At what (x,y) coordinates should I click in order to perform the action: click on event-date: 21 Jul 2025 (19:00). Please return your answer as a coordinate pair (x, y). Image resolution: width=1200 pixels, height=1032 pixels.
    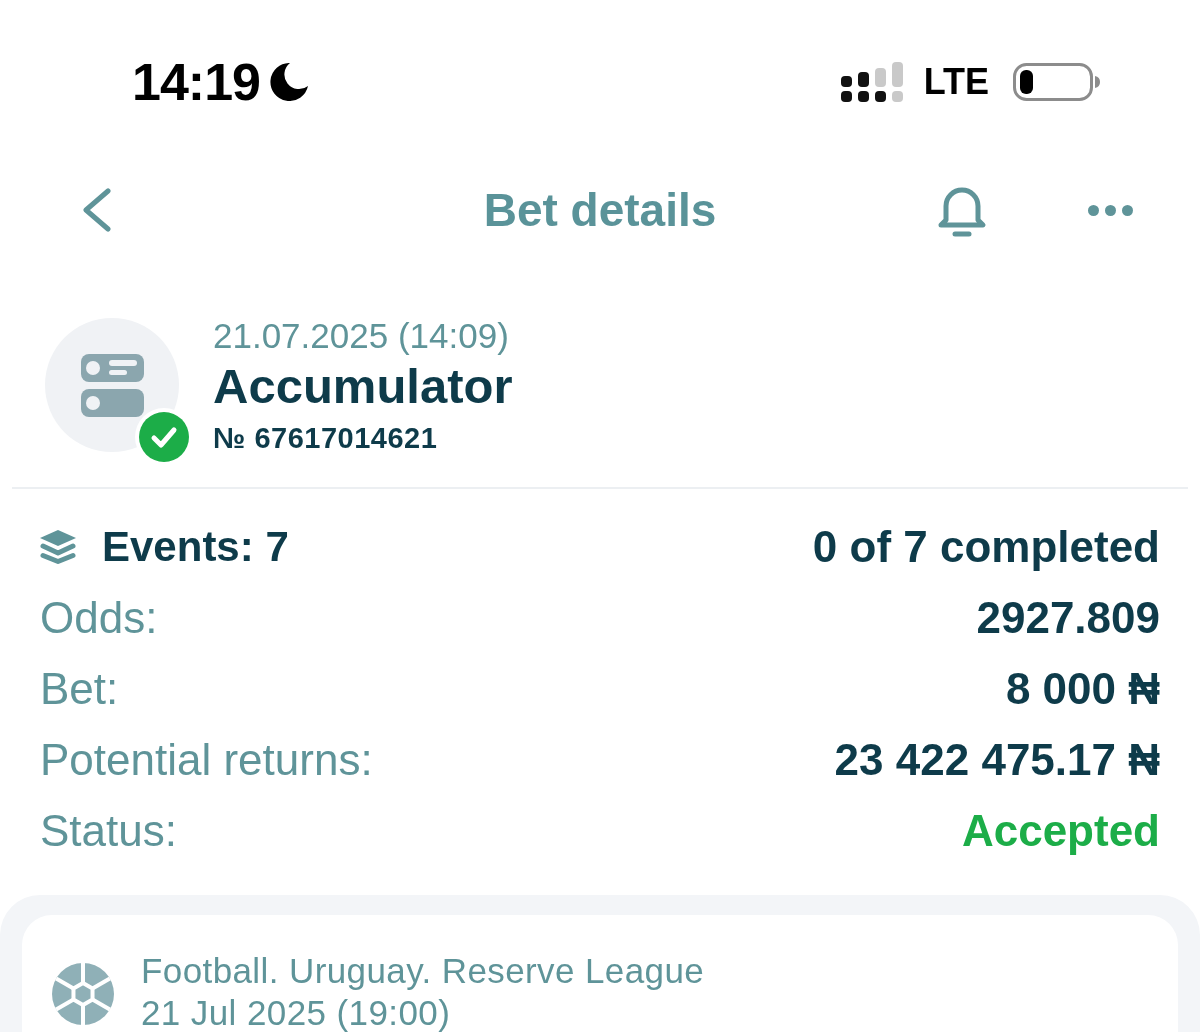
    Looking at the image, I should click on (296, 1012).